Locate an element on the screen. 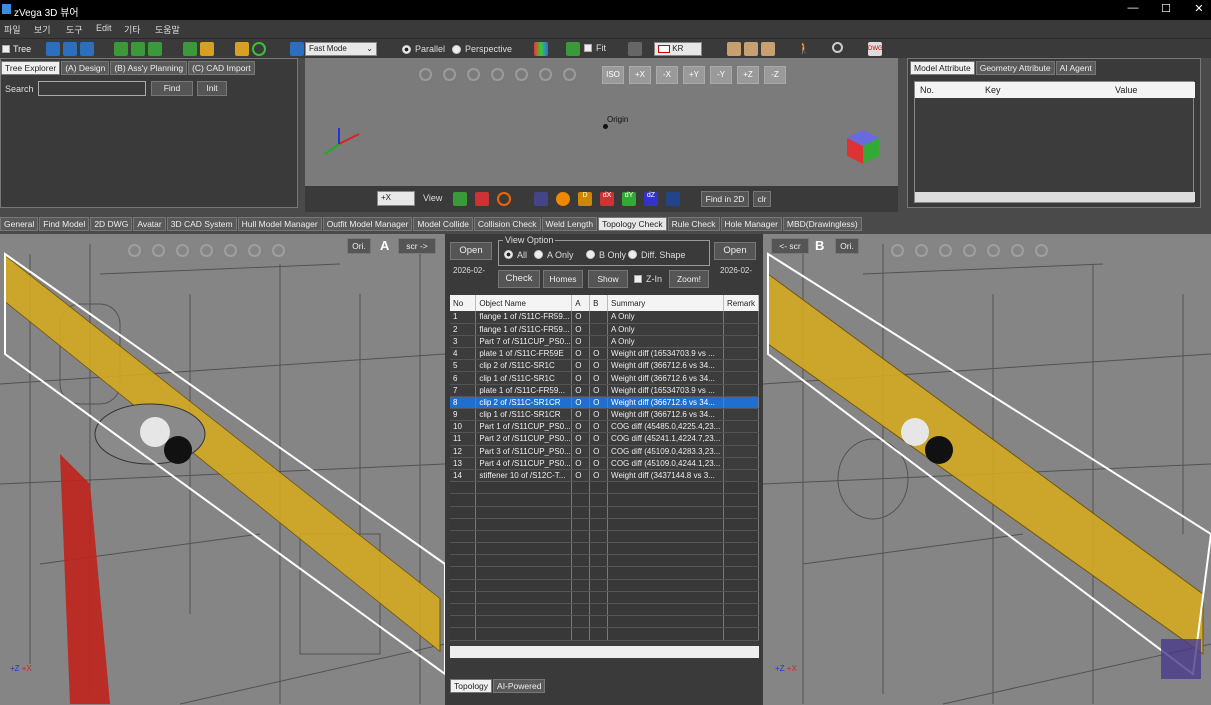 The image size is (1211, 705). measure-dx-icon: dX is located at coordinates (607, 199).